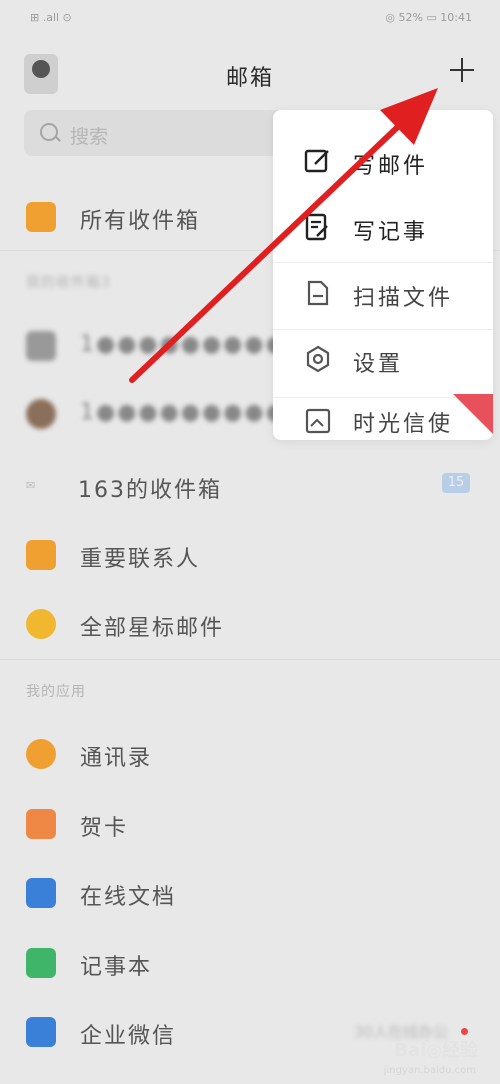 This screenshot has width=500, height=1084. What do you see at coordinates (436, 1050) in the screenshot?
I see `watermark-logo: Bai◎经验` at bounding box center [436, 1050].